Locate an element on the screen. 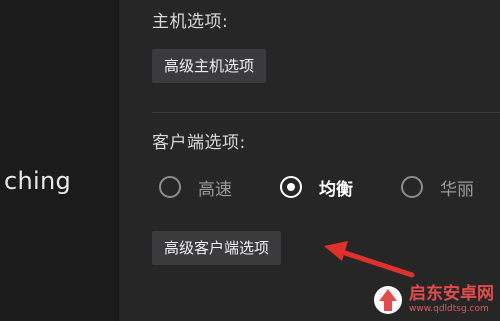  radio-checked-icon is located at coordinates (291, 187).